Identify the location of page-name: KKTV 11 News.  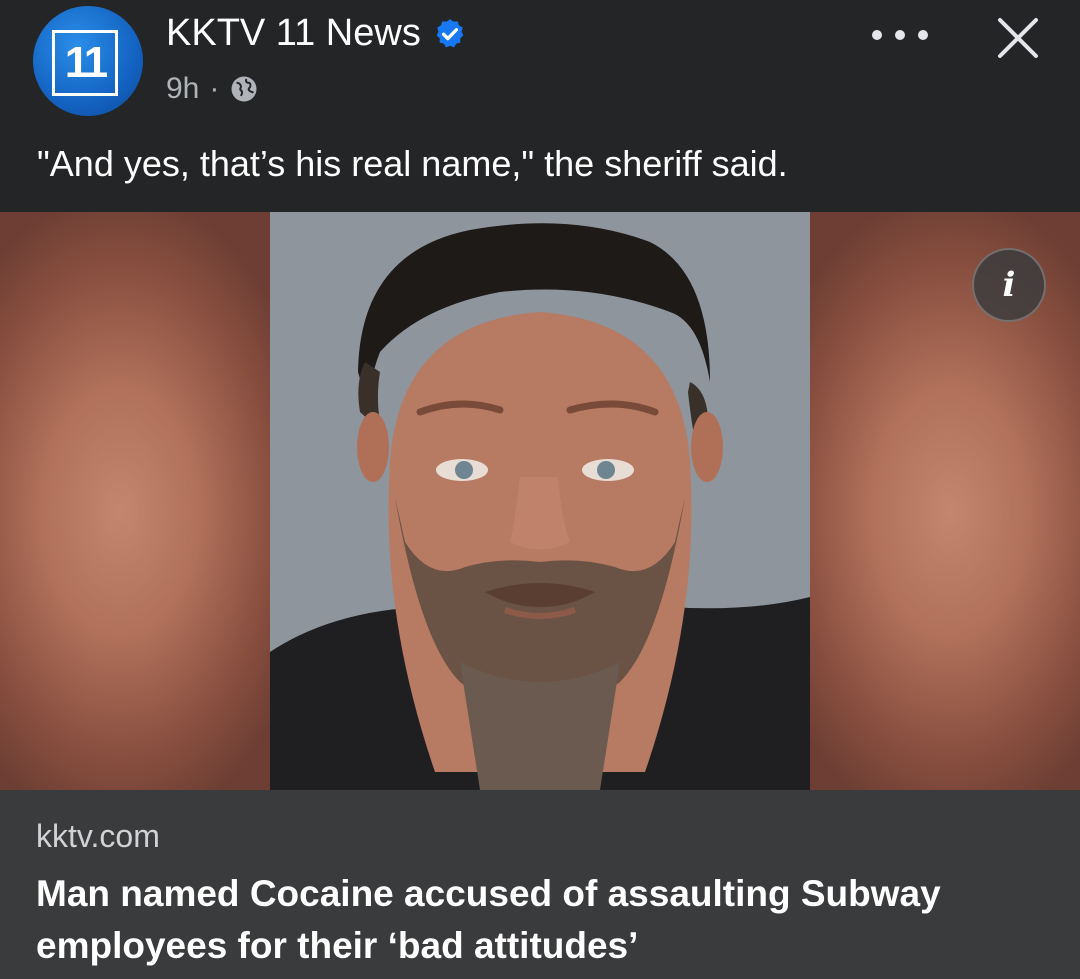
(293, 33).